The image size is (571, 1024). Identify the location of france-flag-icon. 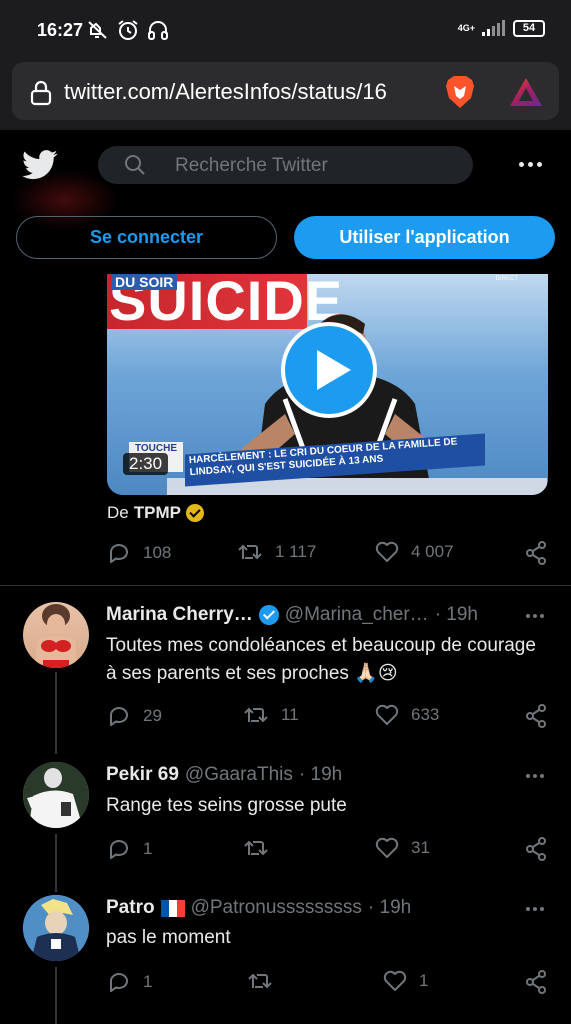
(172, 908).